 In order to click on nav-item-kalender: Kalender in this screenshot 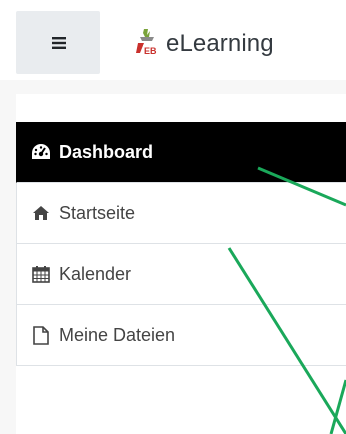, I will do `click(181, 274)`.